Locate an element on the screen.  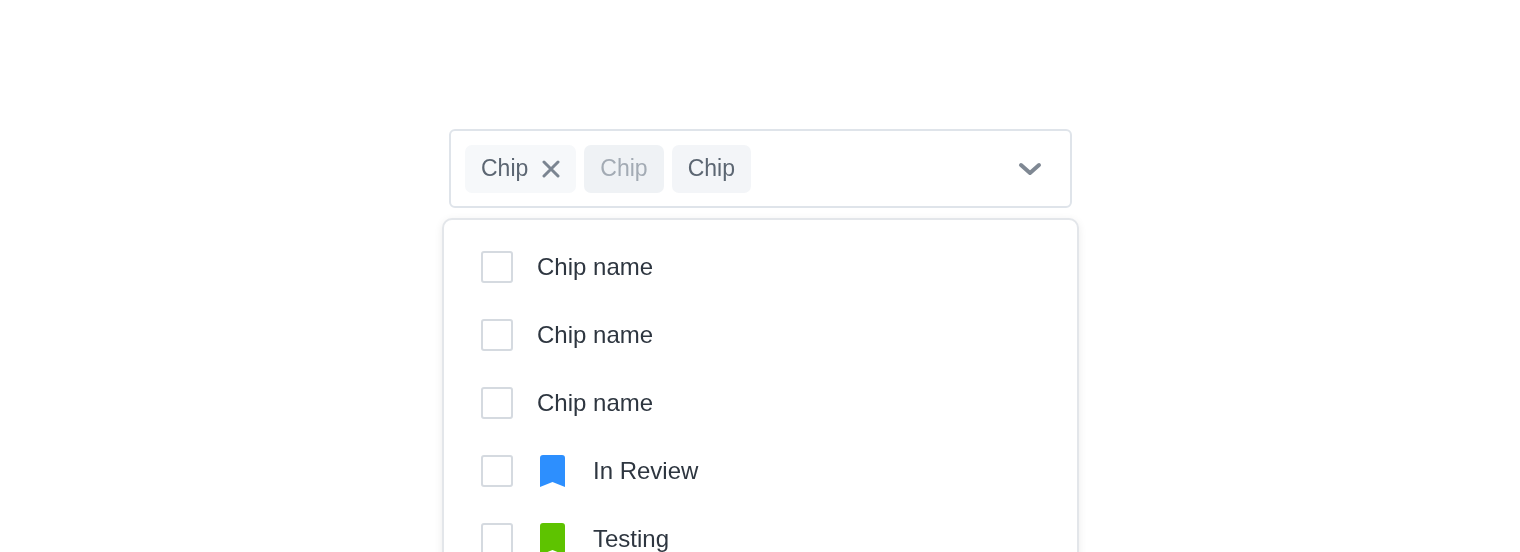
close-icon is located at coordinates (551, 168).